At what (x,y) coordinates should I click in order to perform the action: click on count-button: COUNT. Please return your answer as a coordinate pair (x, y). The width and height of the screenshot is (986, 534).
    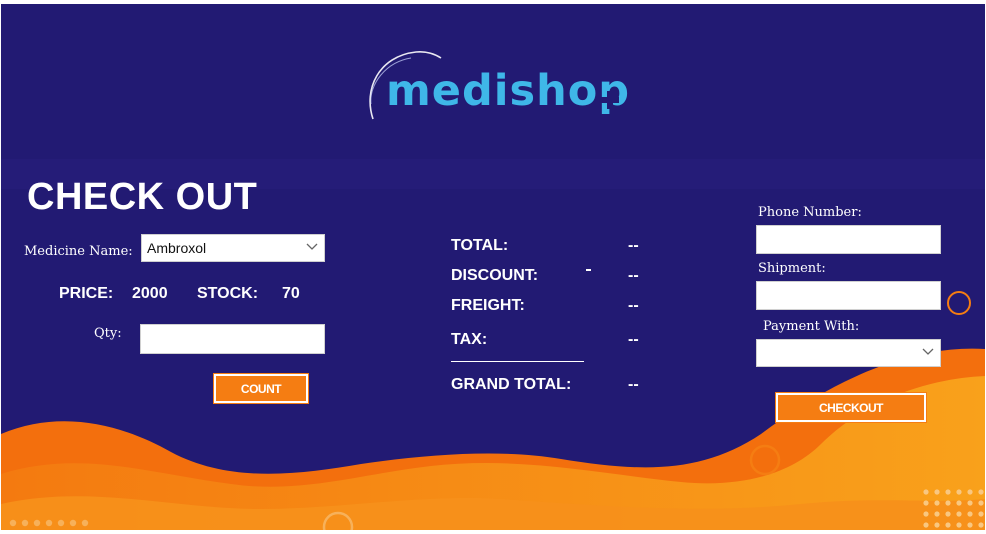
    Looking at the image, I should click on (261, 388).